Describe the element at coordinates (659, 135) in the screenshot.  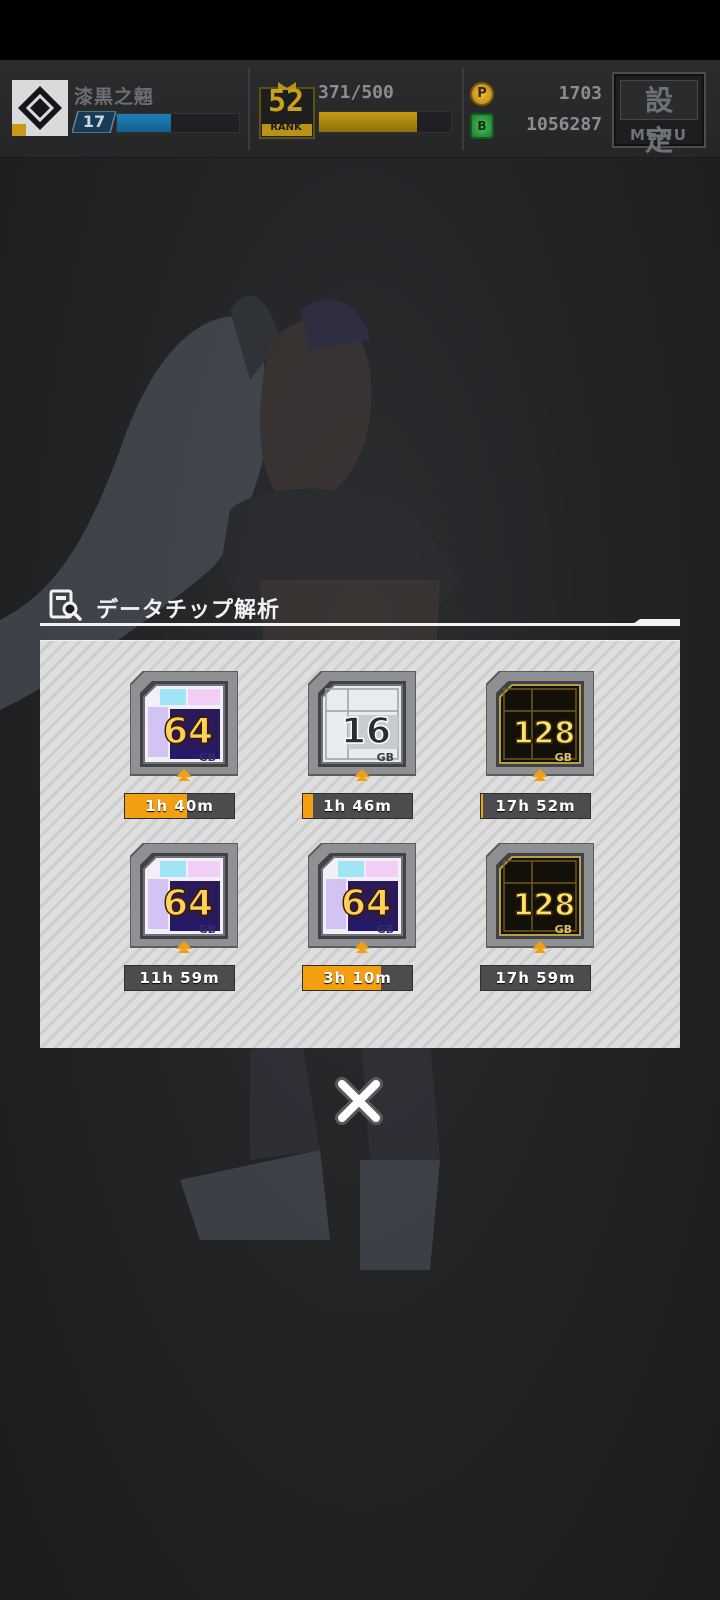
I see `menu-label: MENU` at that location.